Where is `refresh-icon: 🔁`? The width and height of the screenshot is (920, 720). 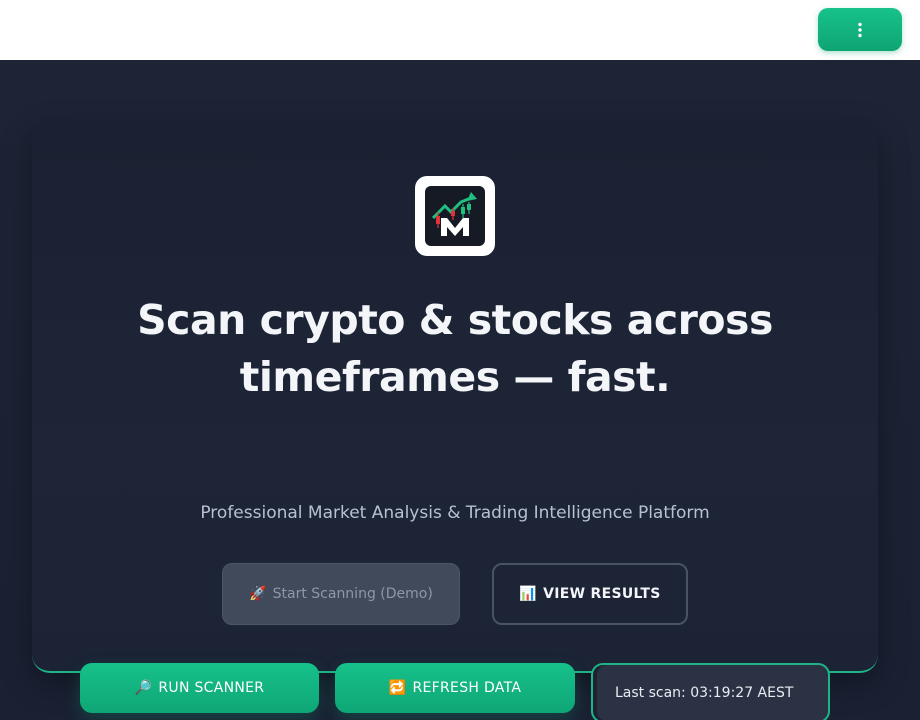
refresh-icon: 🔁 is located at coordinates (397, 688).